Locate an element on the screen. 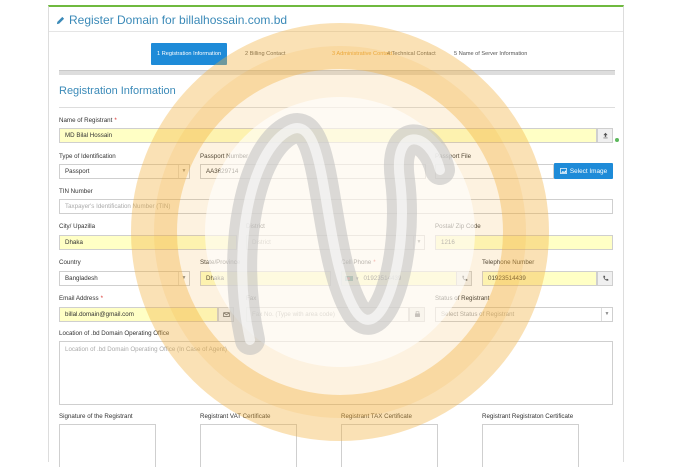 The height and width of the screenshot is (467, 700). country-value: Bangladesh is located at coordinates (81, 278).